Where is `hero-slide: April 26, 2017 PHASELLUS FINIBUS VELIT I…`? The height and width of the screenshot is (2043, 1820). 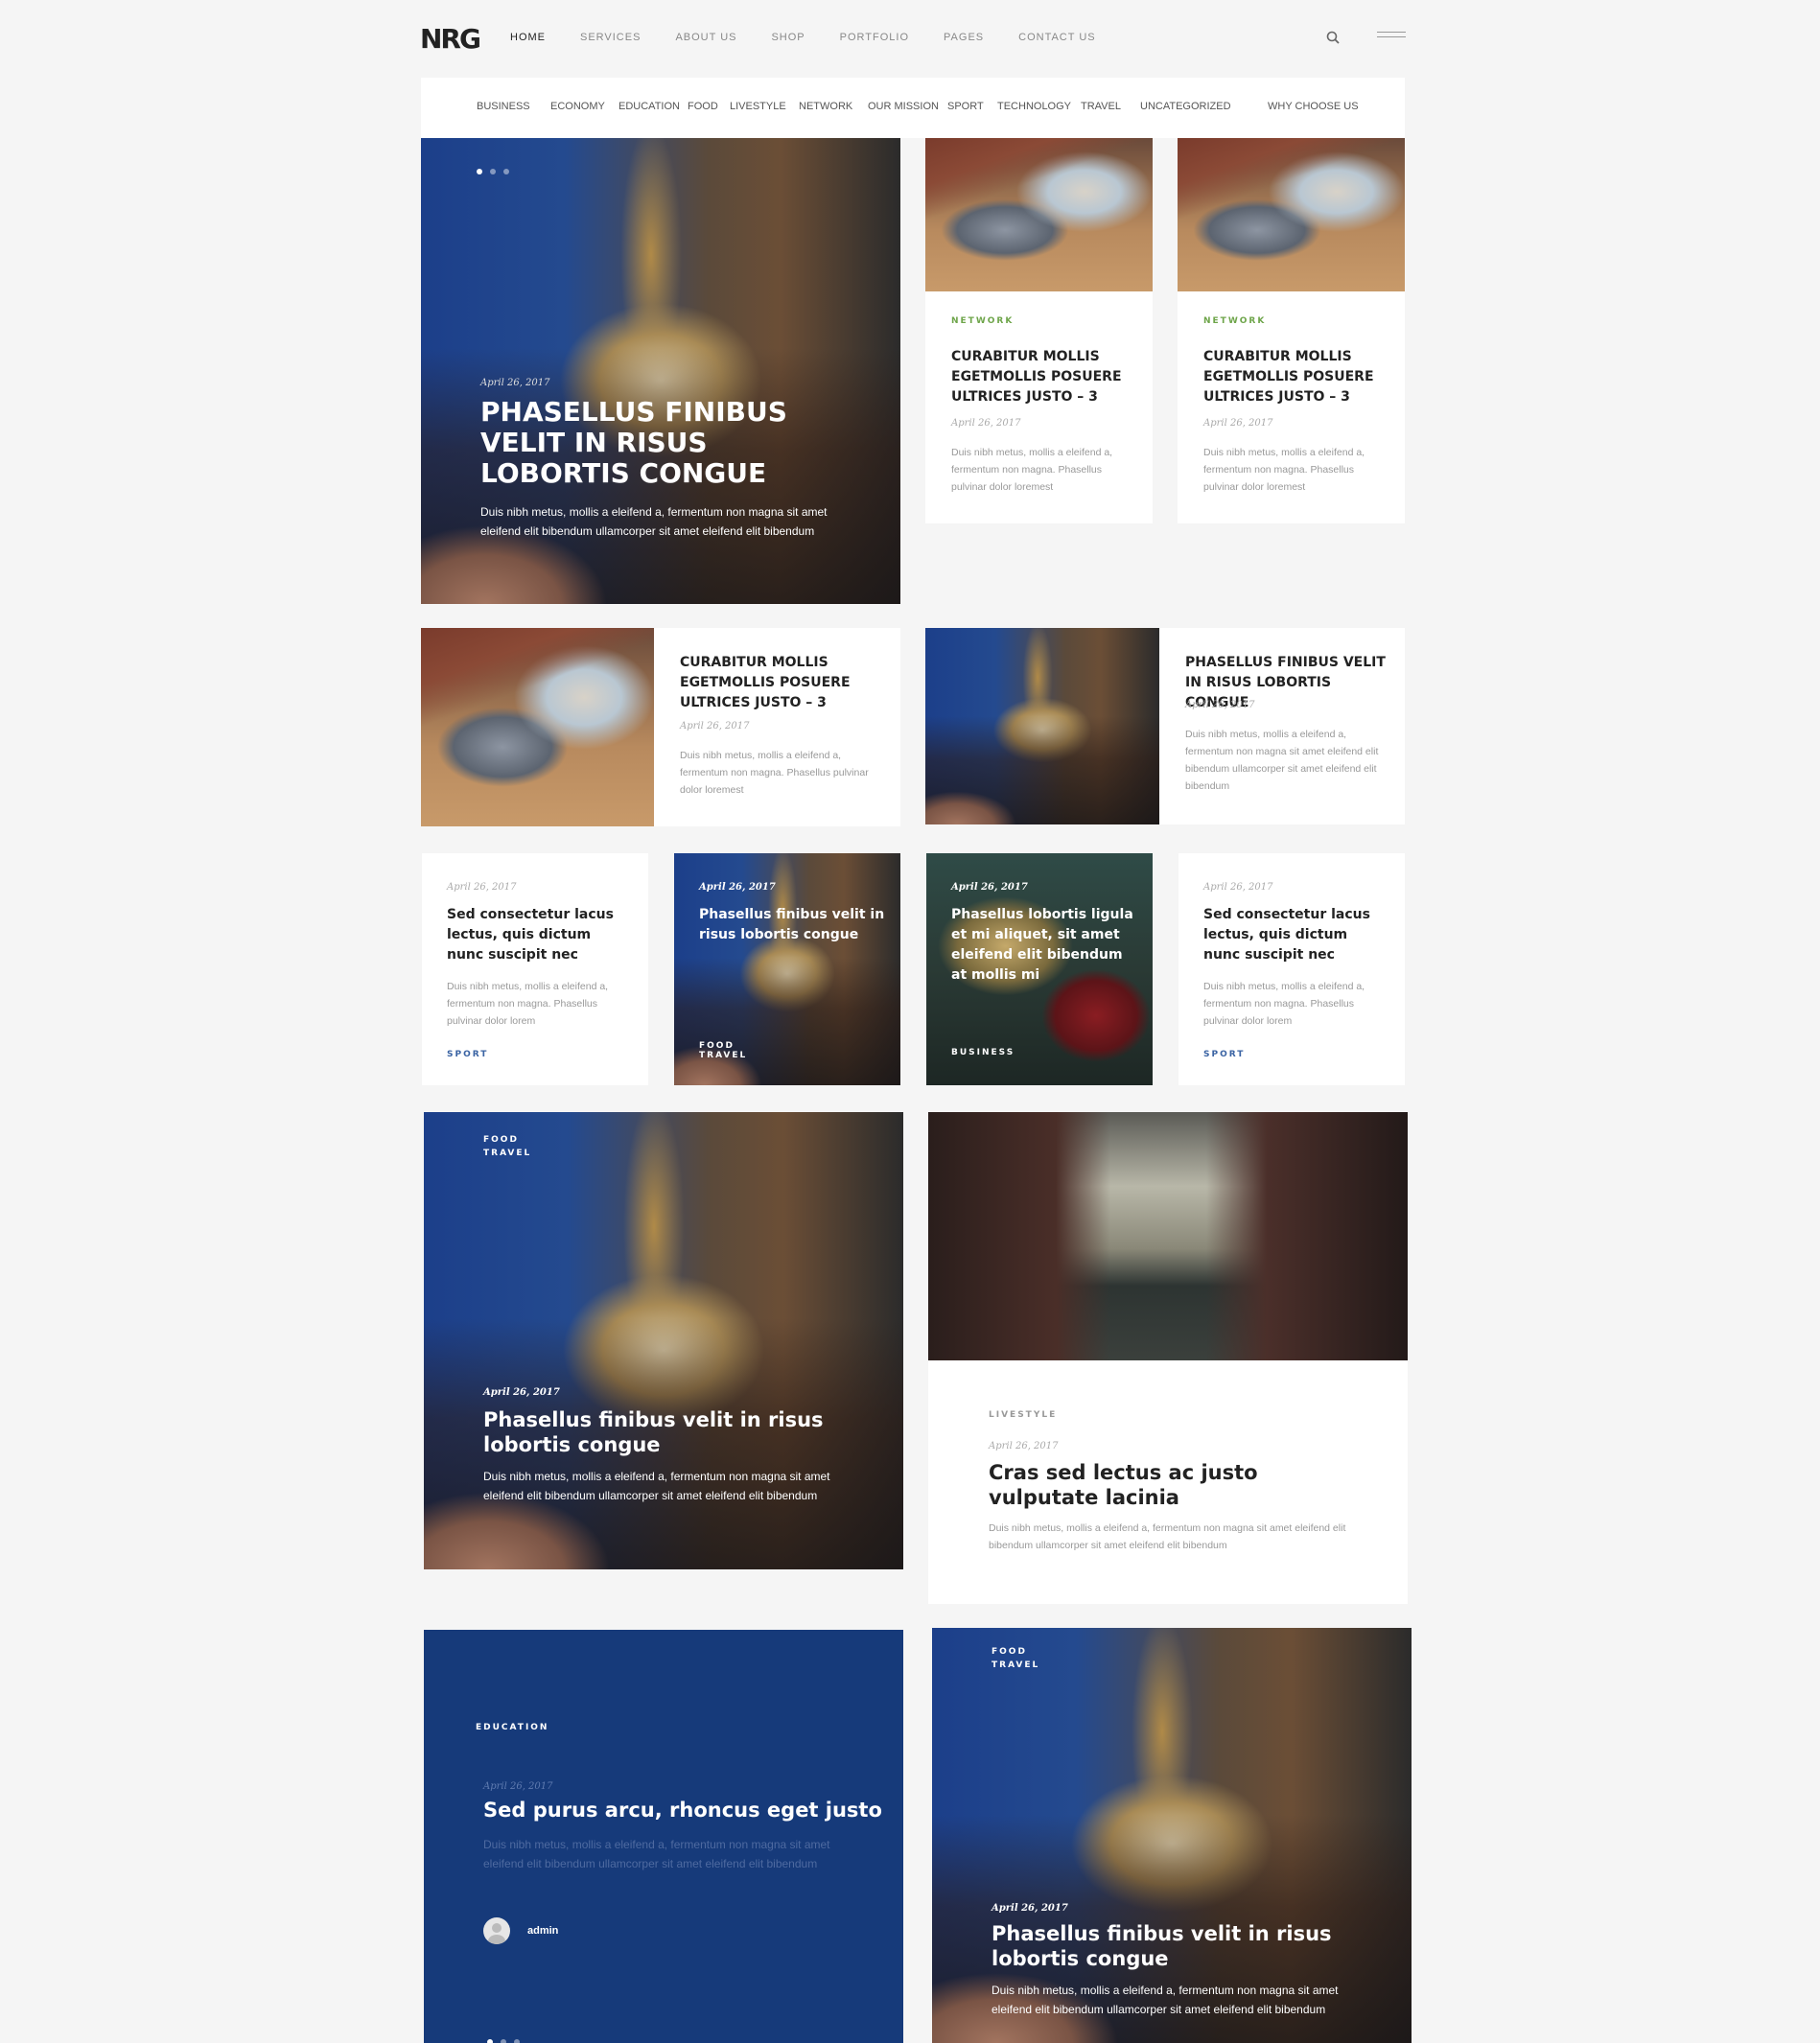 hero-slide: April 26, 2017 PHASELLUS FINIBUS VELIT I… is located at coordinates (660, 371).